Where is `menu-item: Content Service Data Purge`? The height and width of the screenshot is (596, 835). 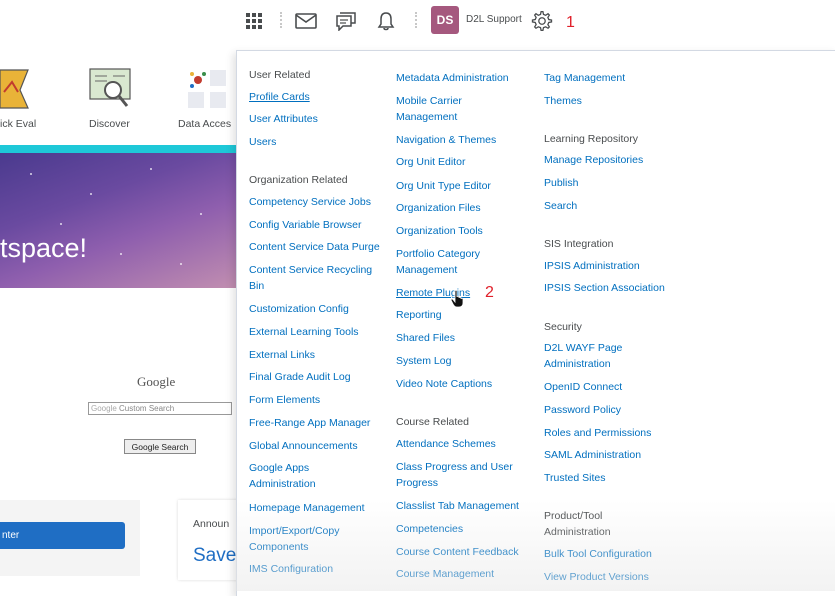
menu-item: Content Service Data Purge is located at coordinates (314, 247).